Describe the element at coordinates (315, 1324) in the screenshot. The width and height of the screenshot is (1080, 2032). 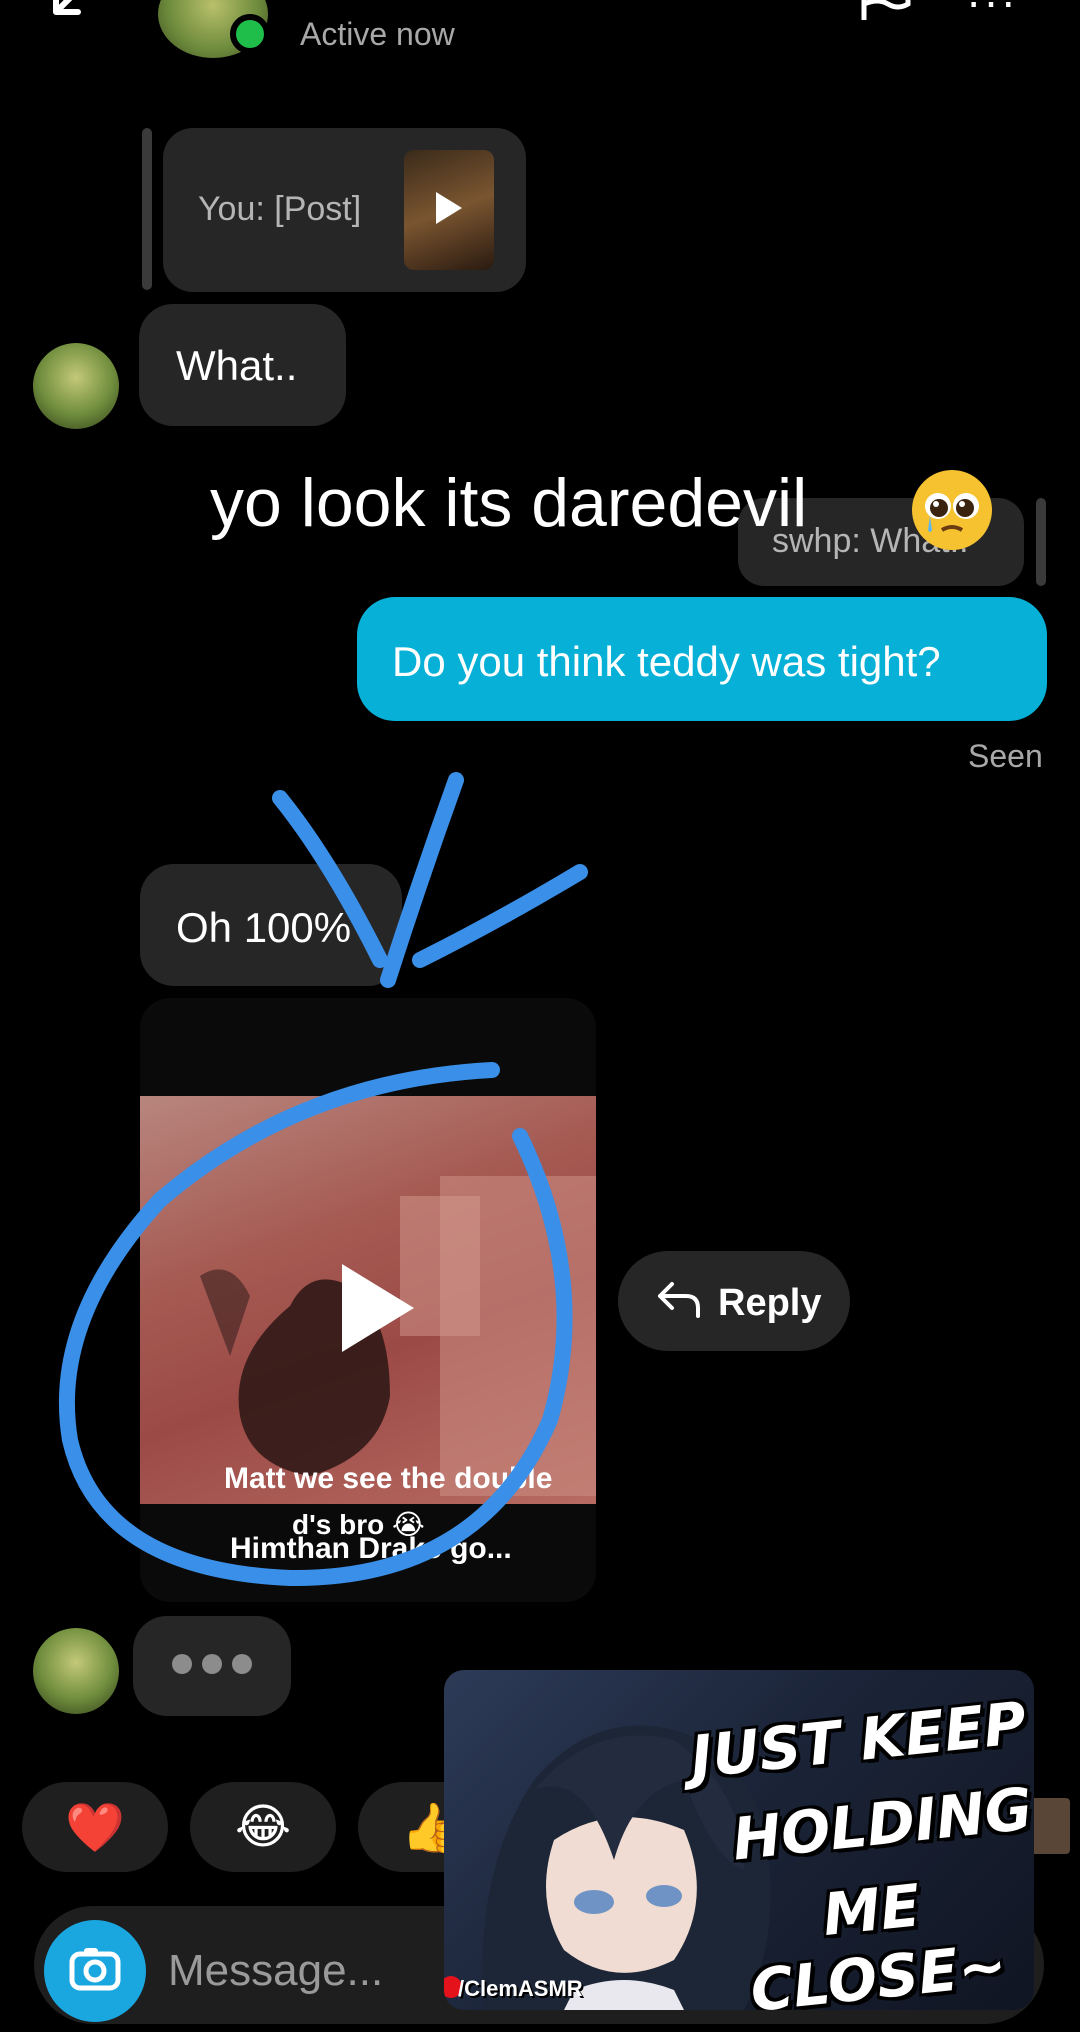
I see `annotation-circle-stroke` at that location.